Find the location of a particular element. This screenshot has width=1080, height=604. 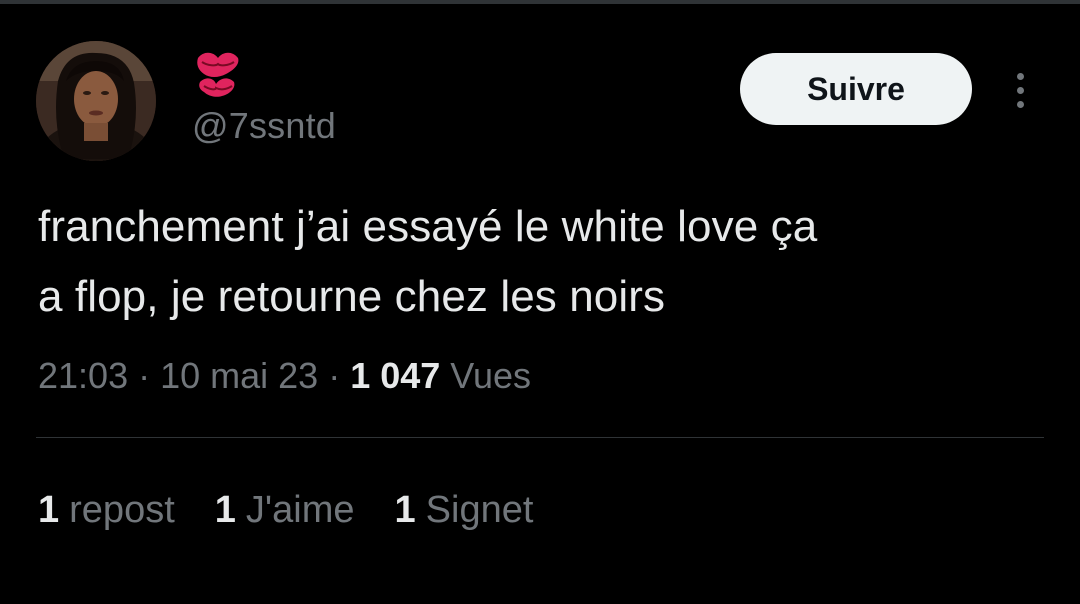

stat-reposts: 1 repost is located at coordinates (106, 510).